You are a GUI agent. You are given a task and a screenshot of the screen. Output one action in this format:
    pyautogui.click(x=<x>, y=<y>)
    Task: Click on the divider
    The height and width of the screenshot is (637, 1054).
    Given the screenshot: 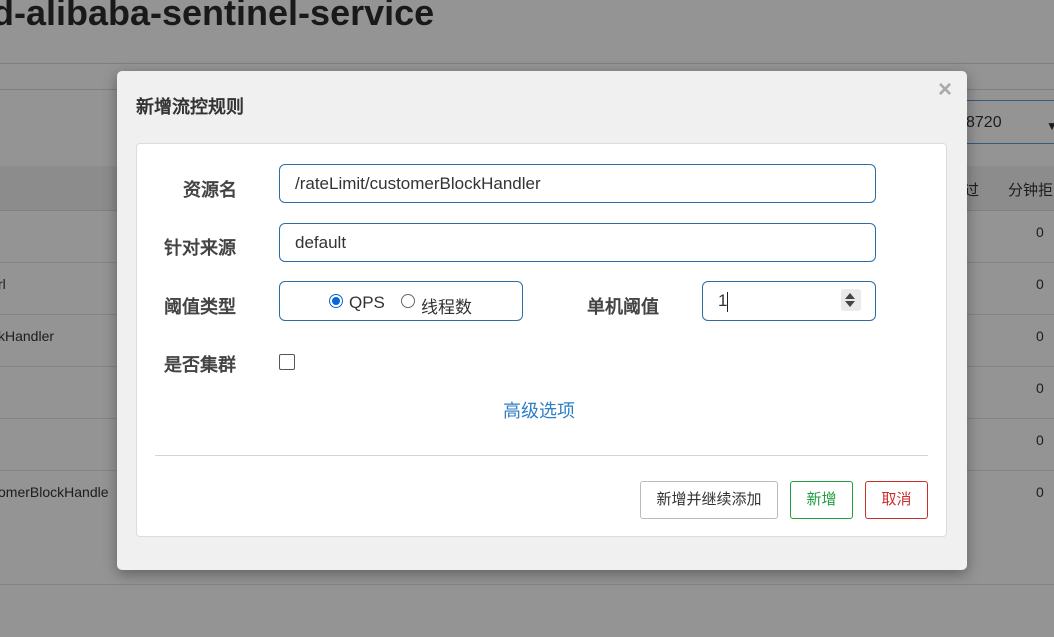 What is the action you would take?
    pyautogui.click(x=541, y=455)
    